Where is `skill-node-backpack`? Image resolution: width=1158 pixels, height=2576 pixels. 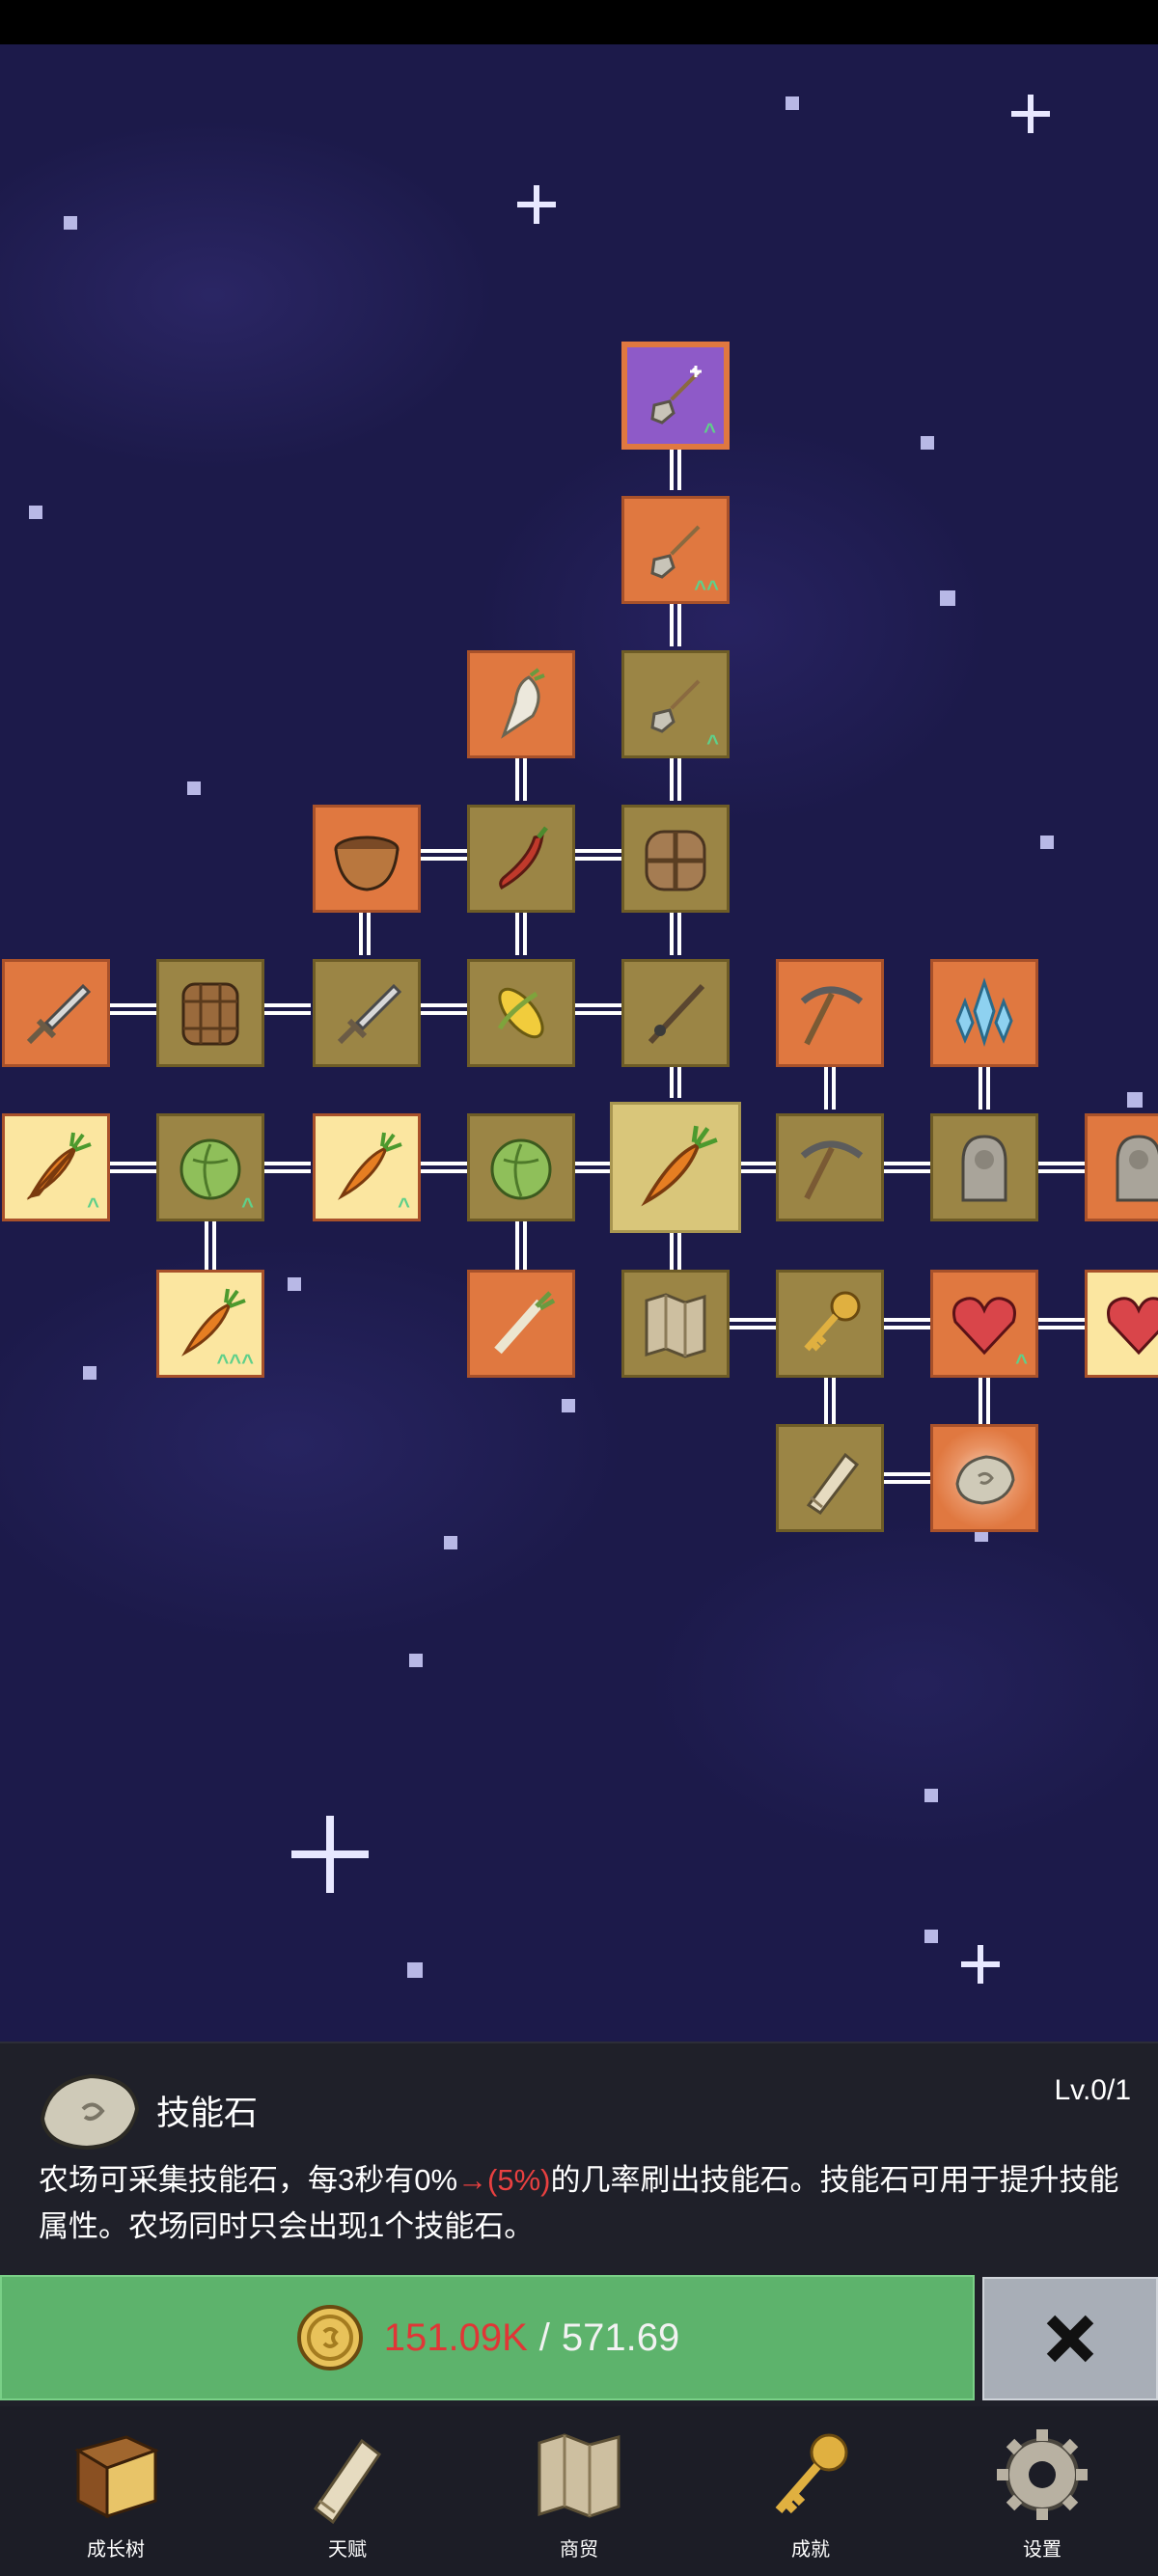
skill-node-backpack is located at coordinates (675, 859).